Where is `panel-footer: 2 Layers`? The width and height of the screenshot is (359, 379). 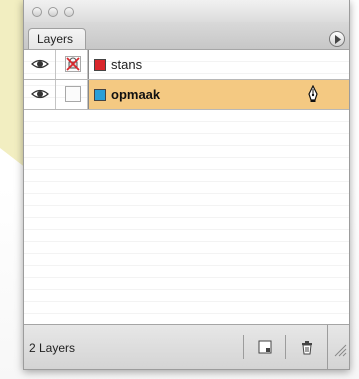
panel-footer: 2 Layers is located at coordinates (186, 346).